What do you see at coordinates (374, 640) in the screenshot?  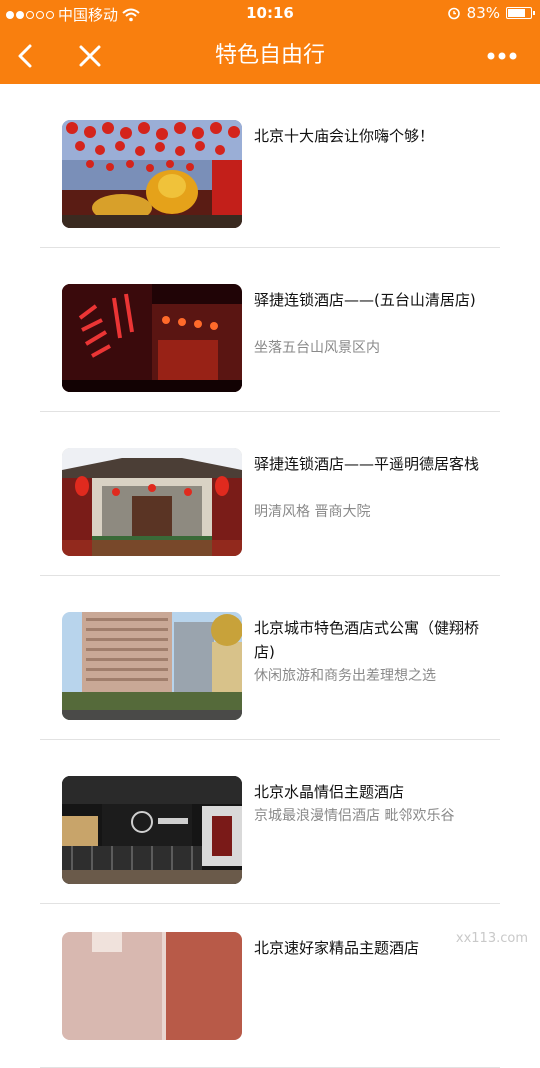 I see `item-title: 北京城市特色酒店式公寓（健翔桥店)` at bounding box center [374, 640].